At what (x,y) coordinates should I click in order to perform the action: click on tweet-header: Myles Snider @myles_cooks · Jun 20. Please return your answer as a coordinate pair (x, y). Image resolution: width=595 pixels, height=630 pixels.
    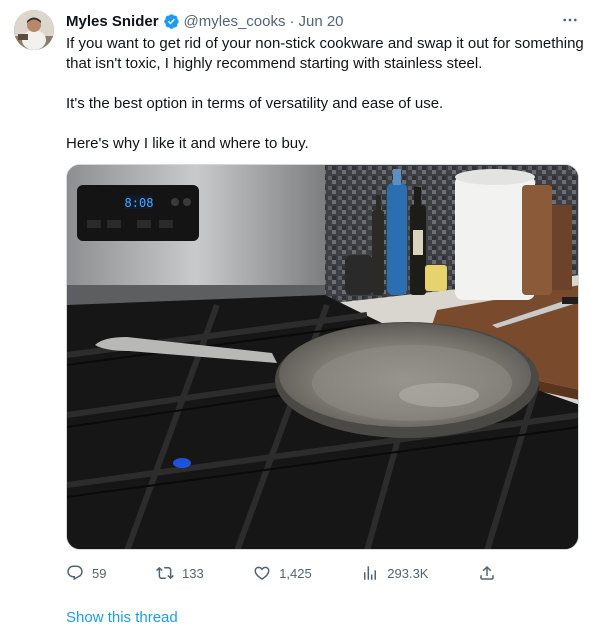
    Looking at the image, I should click on (205, 21).